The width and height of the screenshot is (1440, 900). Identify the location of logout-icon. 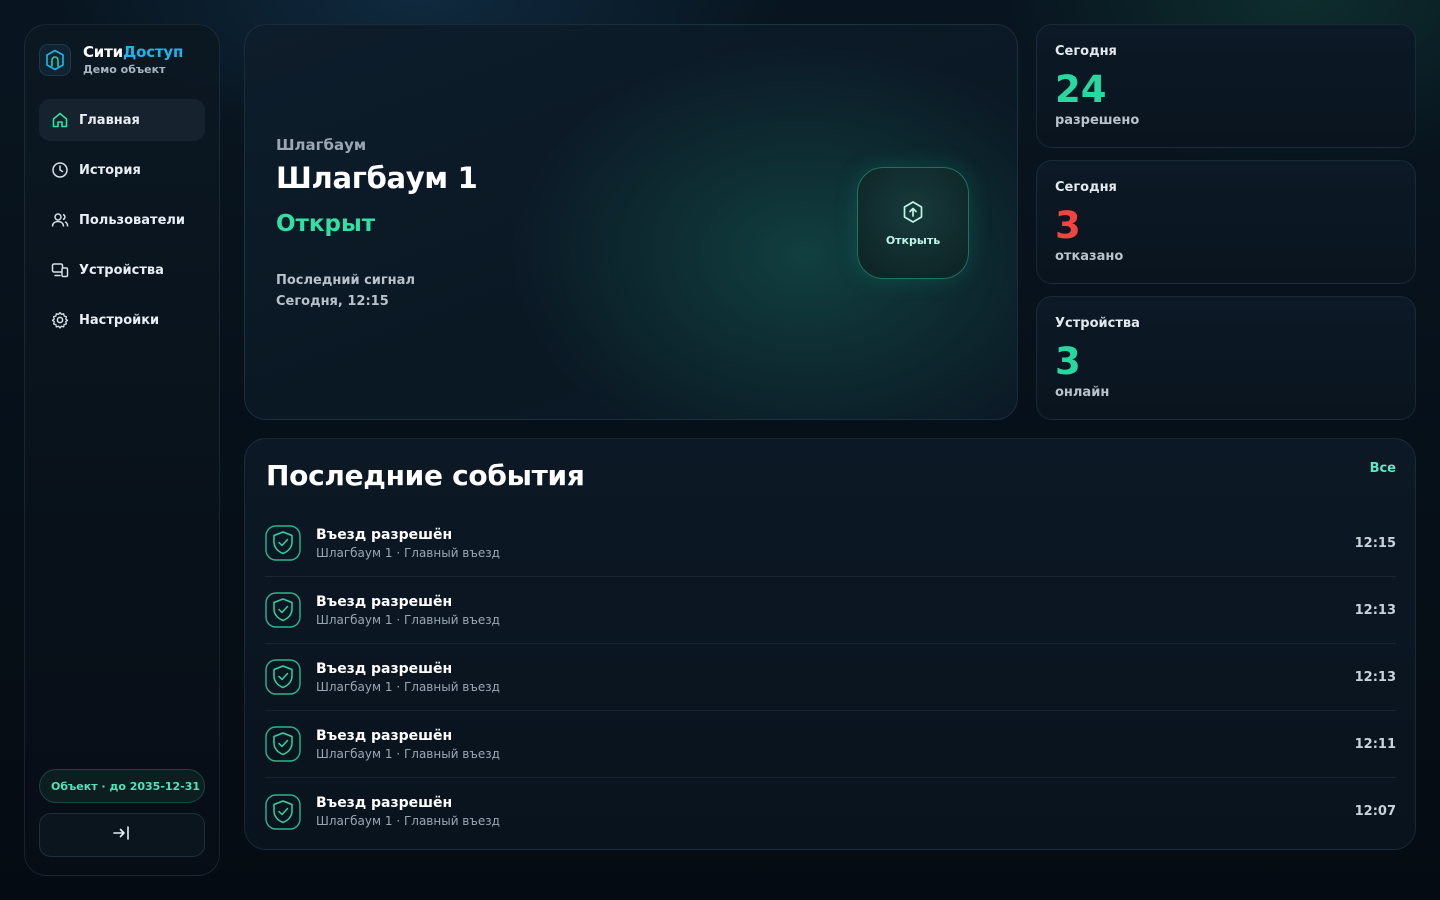
(122, 835).